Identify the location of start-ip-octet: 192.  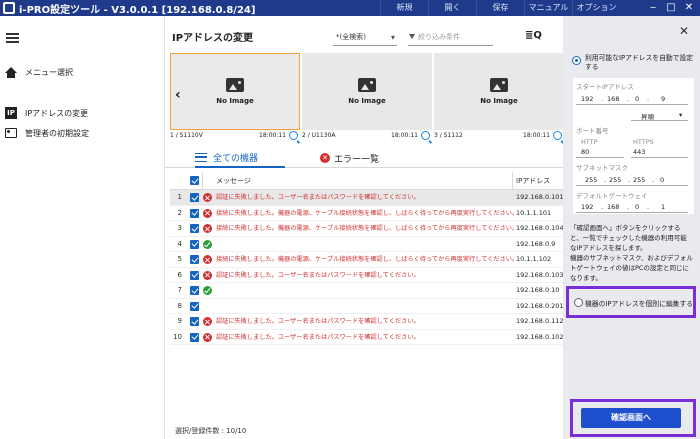
(587, 99).